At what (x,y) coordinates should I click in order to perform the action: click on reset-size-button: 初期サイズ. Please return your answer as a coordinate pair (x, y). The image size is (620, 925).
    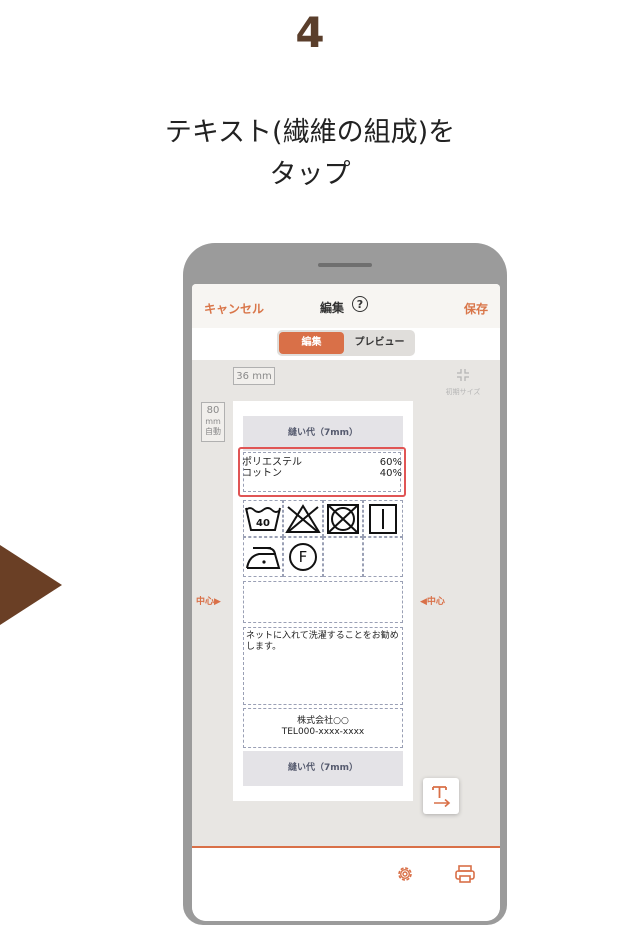
    Looking at the image, I should click on (463, 381).